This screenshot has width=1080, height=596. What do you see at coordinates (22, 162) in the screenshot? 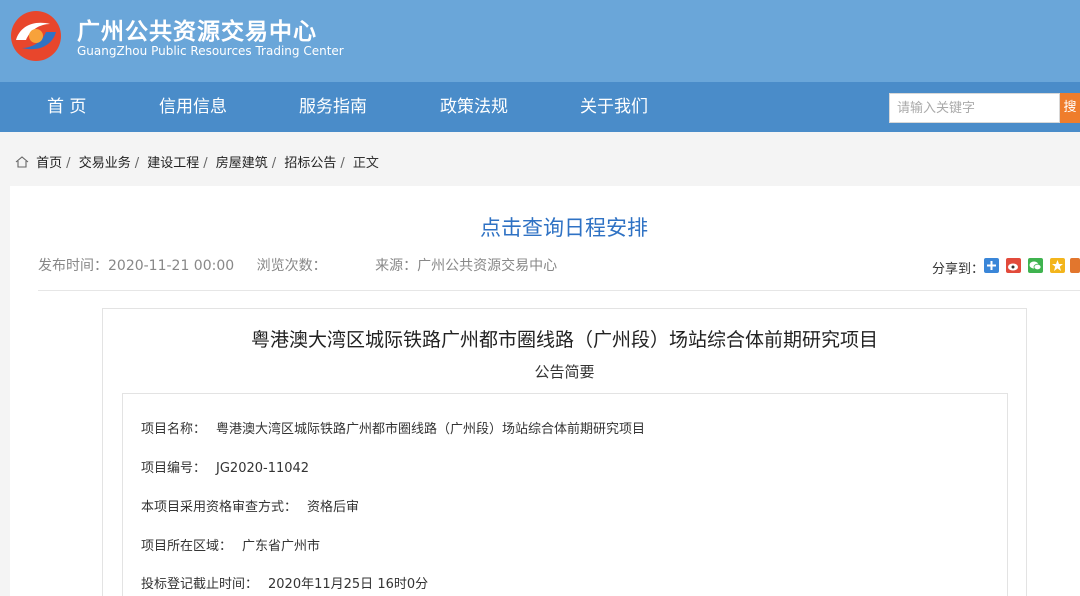
I see `home-icon` at bounding box center [22, 162].